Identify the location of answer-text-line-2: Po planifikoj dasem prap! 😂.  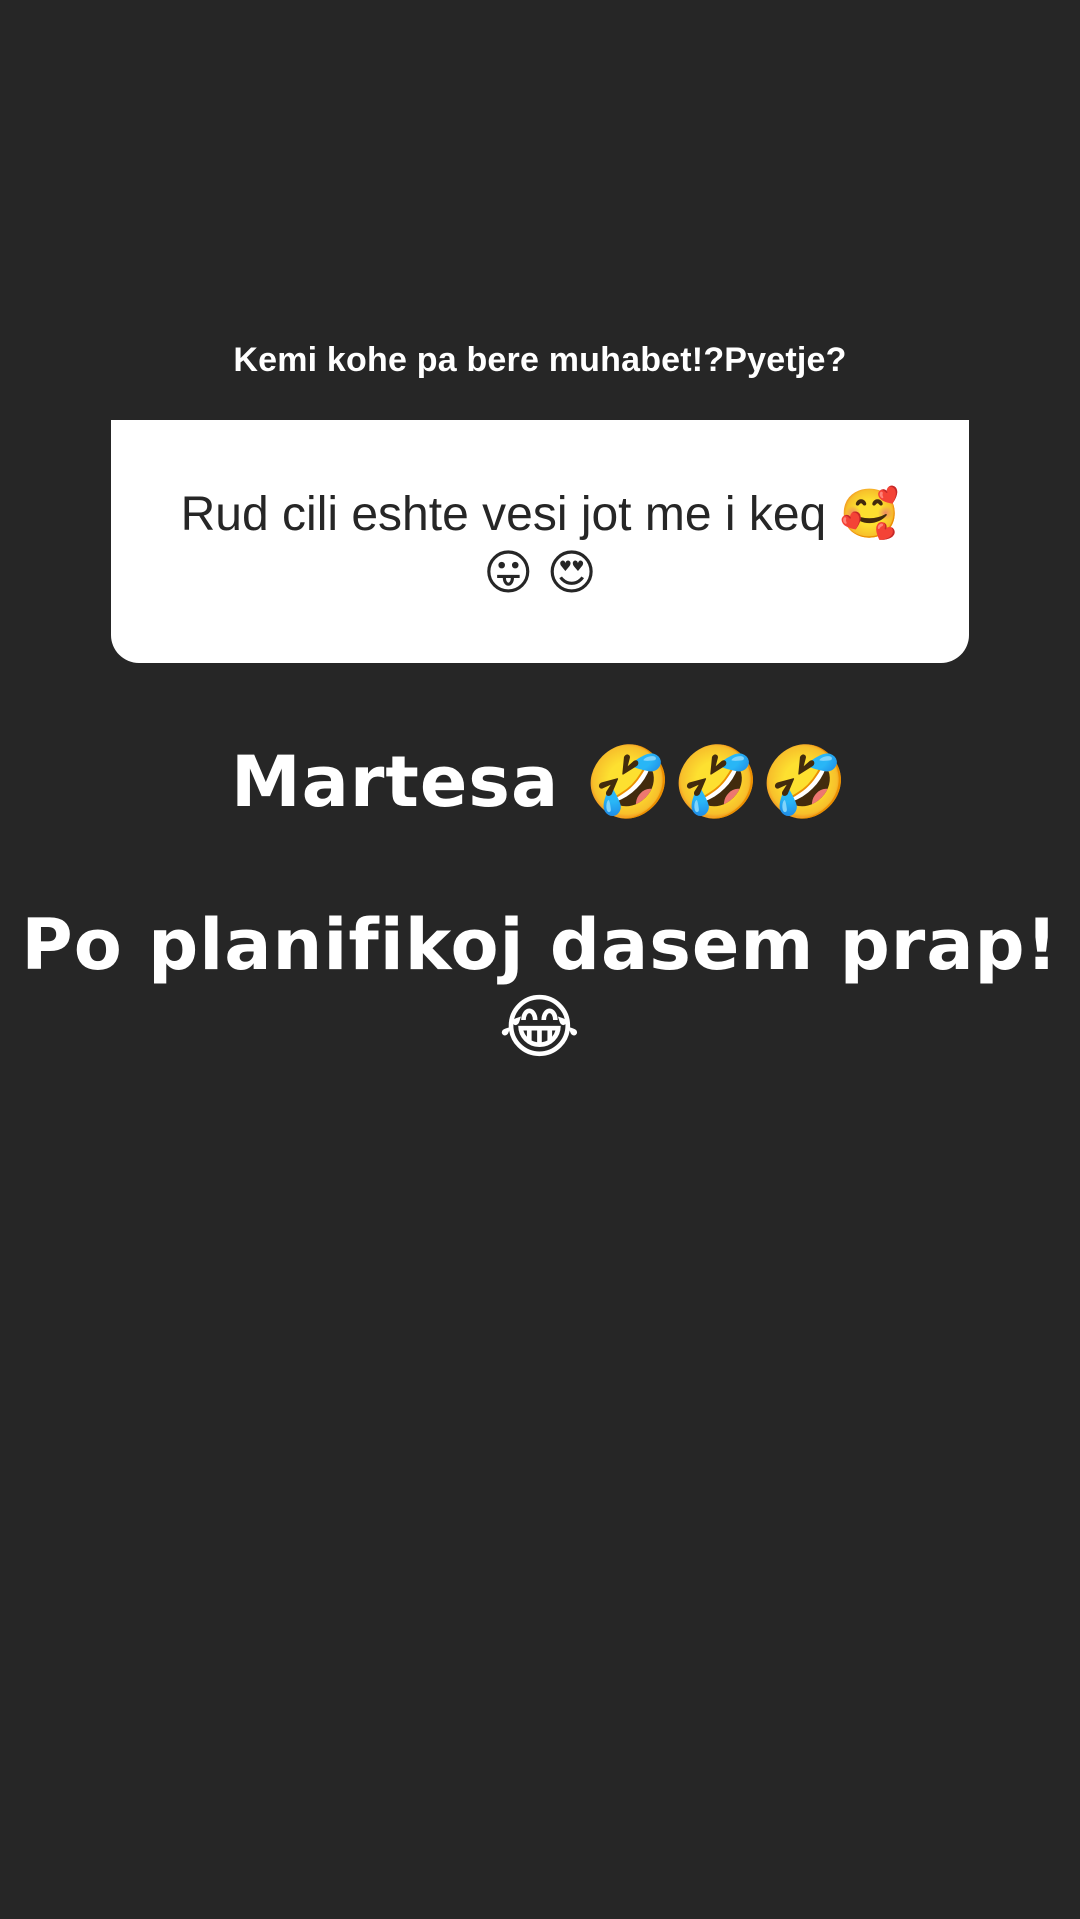
(540, 986).